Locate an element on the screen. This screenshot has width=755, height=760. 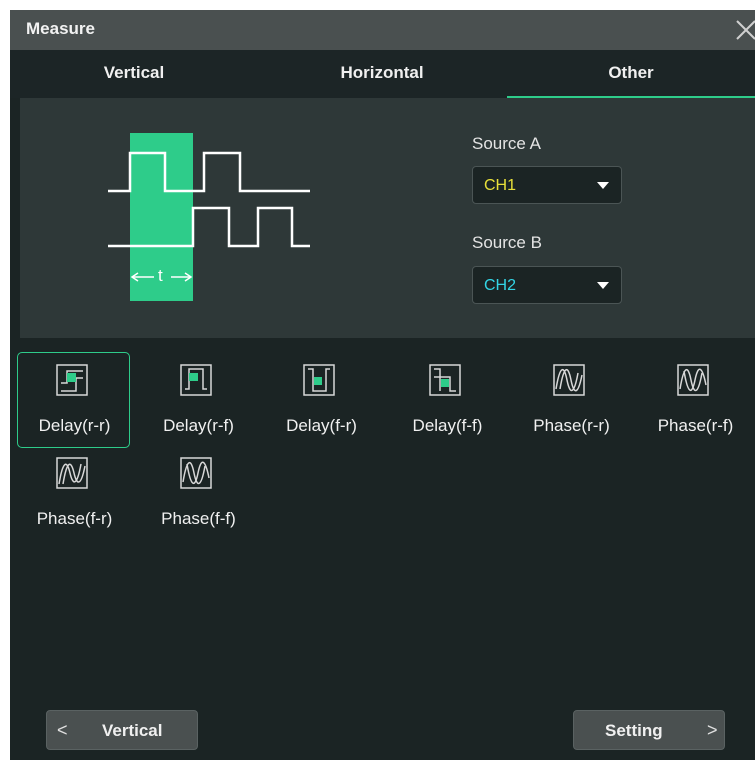
delay-rise-fall-icon is located at coordinates (196, 380).